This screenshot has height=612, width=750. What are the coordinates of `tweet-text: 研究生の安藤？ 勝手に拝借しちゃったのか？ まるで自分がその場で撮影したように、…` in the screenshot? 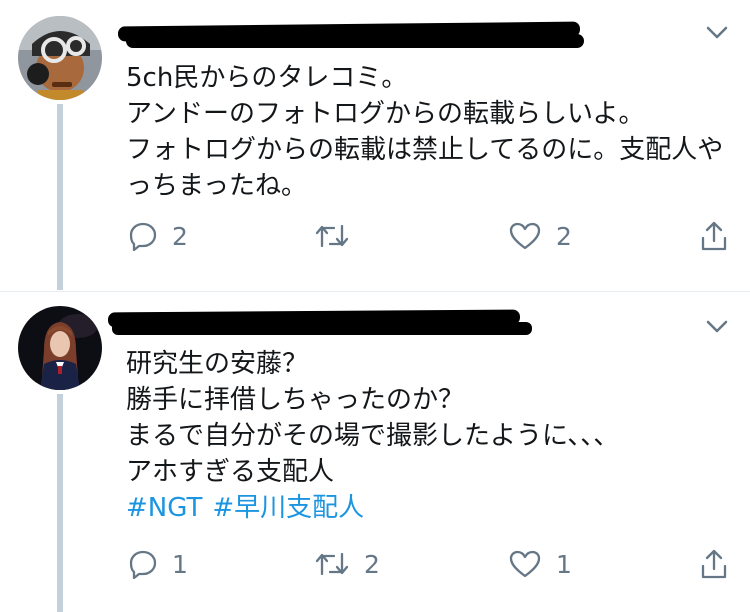 It's located at (373, 418).